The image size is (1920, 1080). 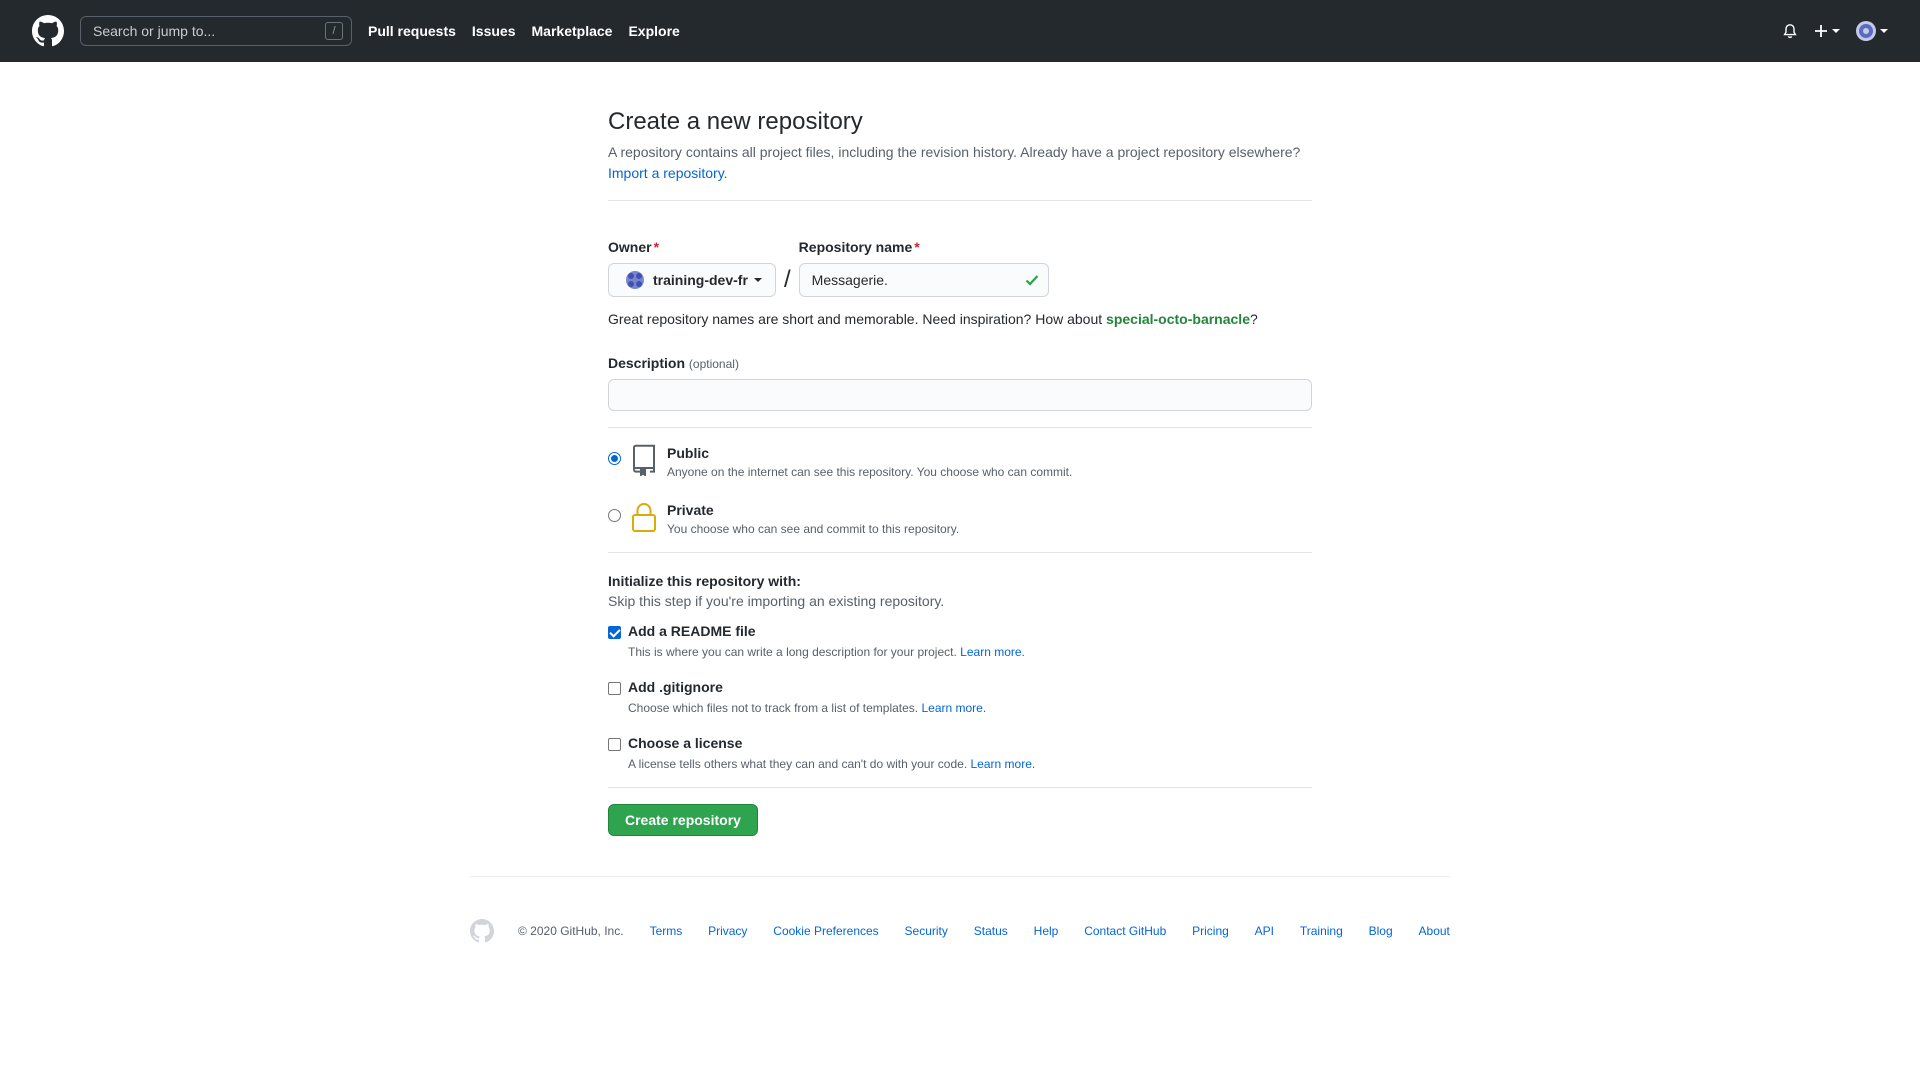 I want to click on footer-link-status: Status, so click(x=991, y=931).